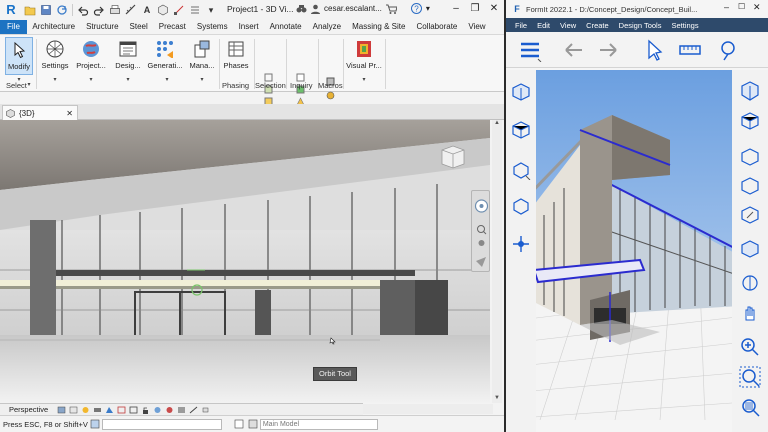 Image resolution: width=768 pixels, height=432 pixels. What do you see at coordinates (253, 424) in the screenshot?
I see `design-option-icon` at bounding box center [253, 424].